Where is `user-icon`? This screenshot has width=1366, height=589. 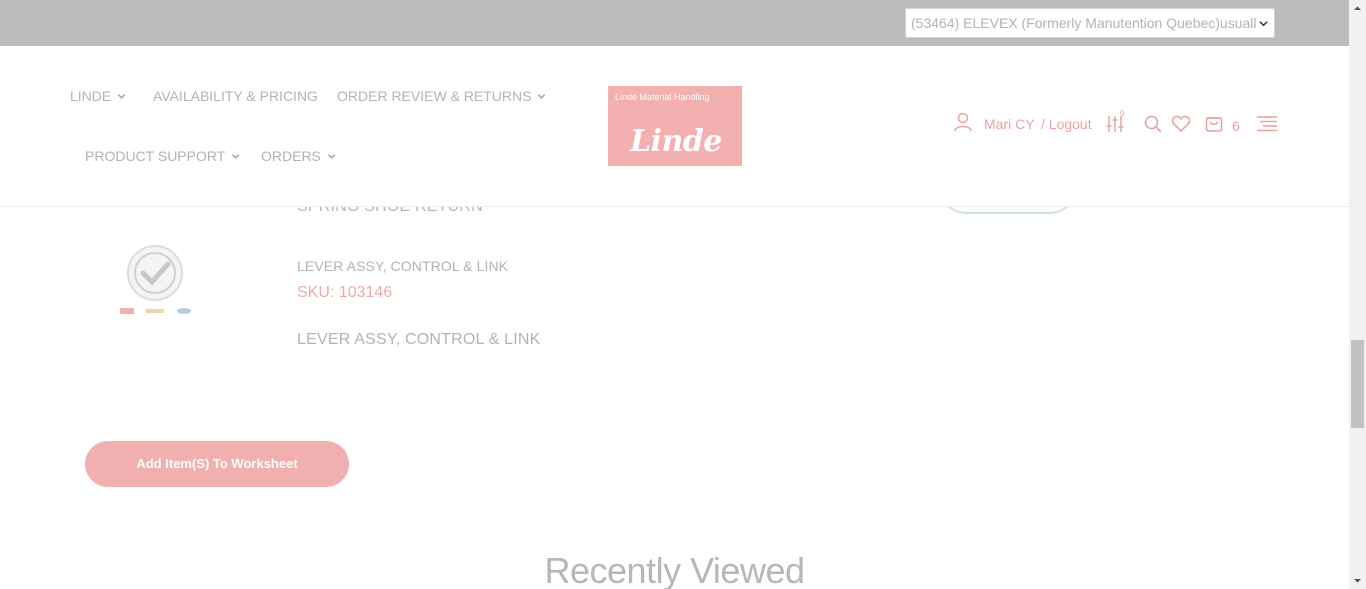 user-icon is located at coordinates (963, 122).